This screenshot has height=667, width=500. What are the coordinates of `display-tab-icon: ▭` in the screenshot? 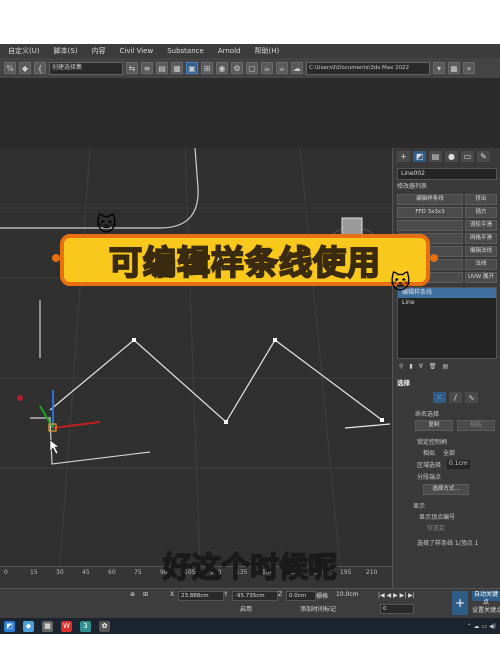 It's located at (467, 156).